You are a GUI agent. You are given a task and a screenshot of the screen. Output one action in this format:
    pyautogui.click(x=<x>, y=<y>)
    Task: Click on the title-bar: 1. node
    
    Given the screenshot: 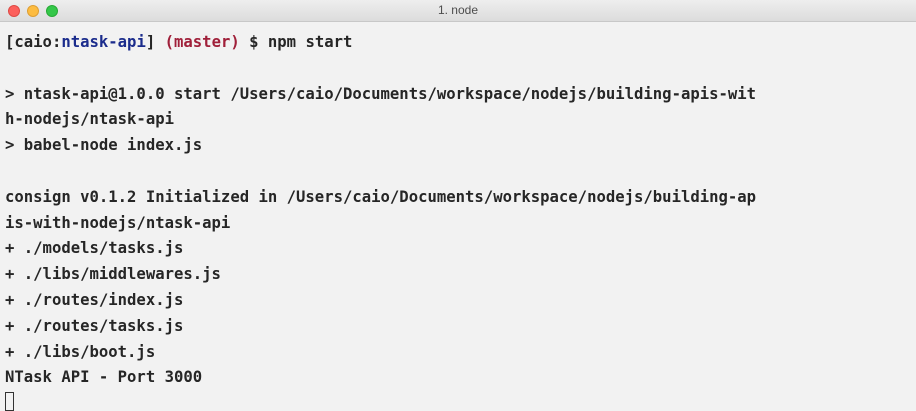 What is the action you would take?
    pyautogui.click(x=458, y=11)
    